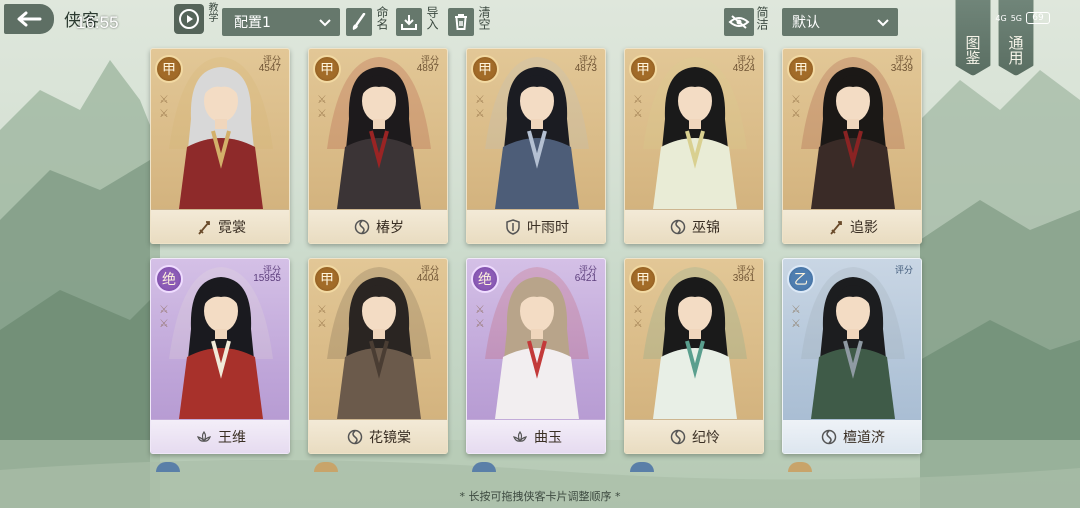 This screenshot has height=508, width=1080. I want to click on status-clock: 16:55, so click(97, 22).